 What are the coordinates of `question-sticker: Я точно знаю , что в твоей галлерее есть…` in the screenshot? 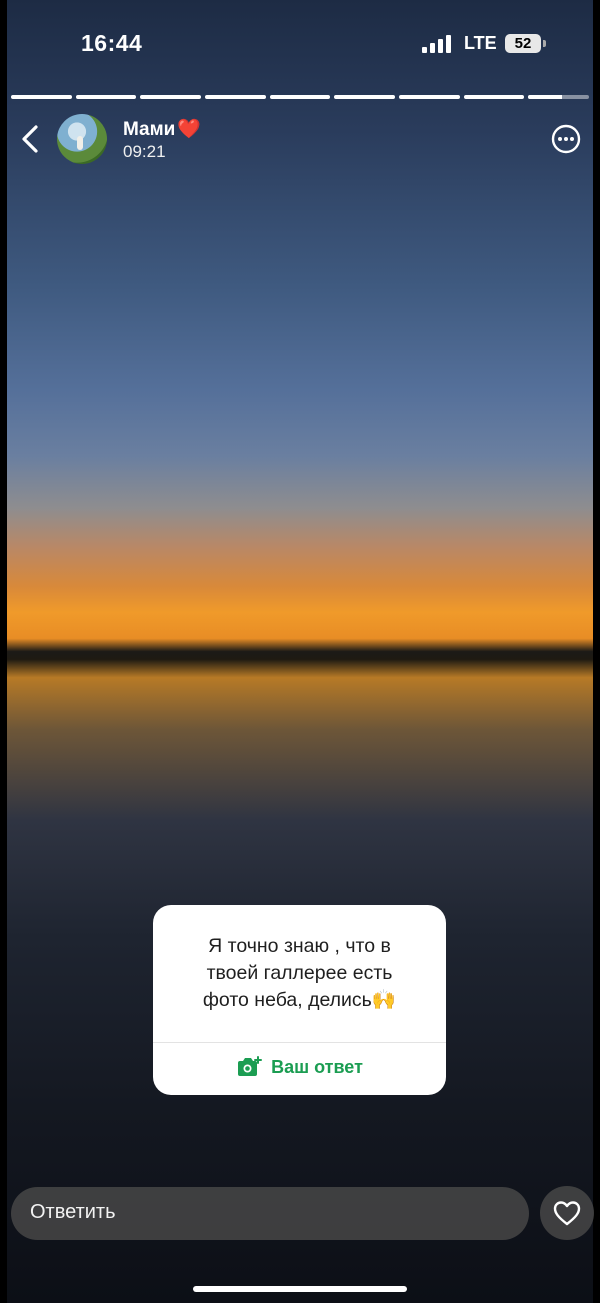 It's located at (299, 1000).